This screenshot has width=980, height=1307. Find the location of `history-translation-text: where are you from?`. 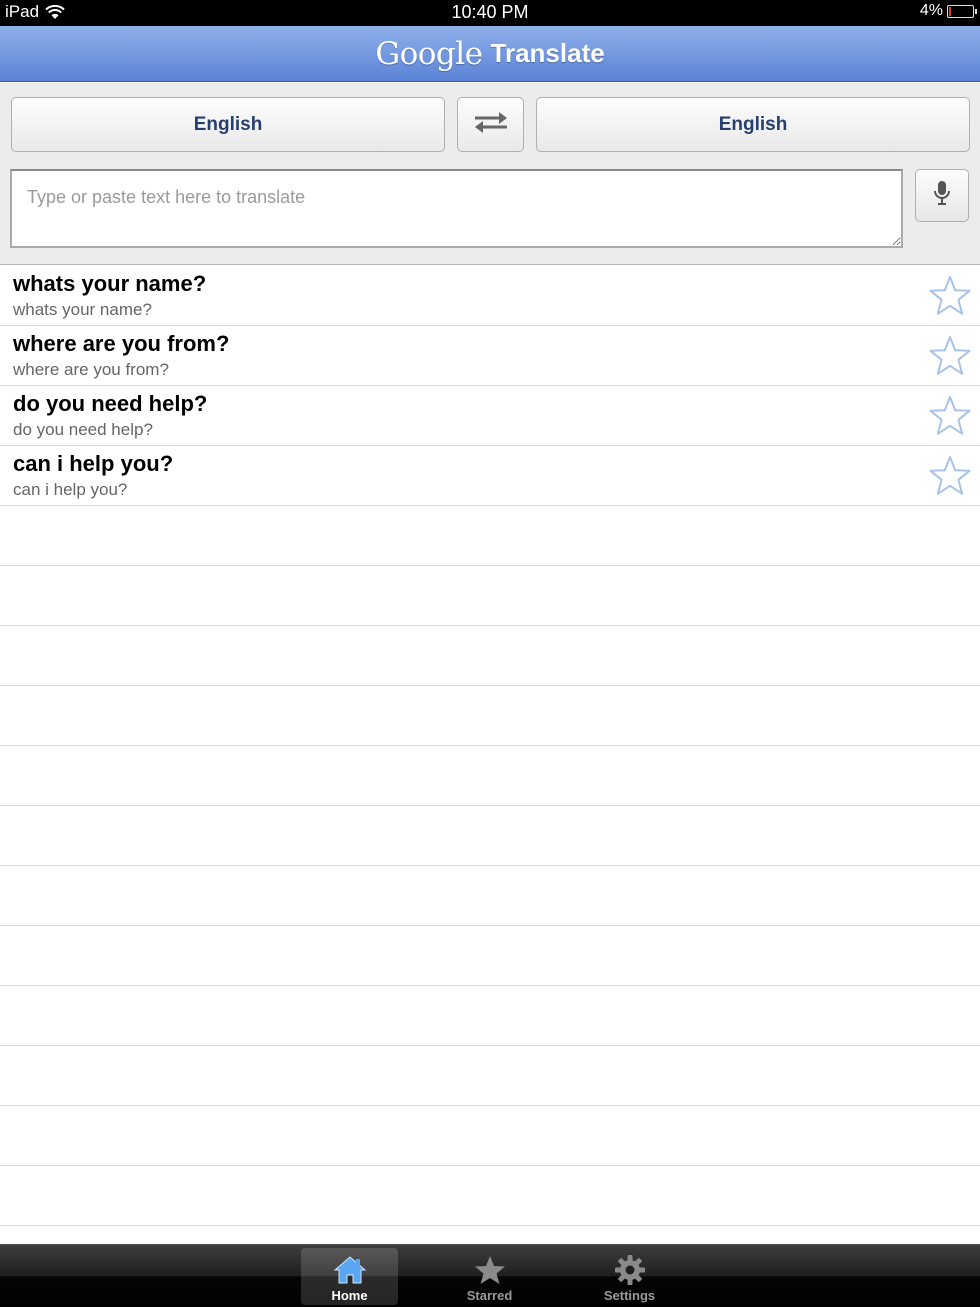

history-translation-text: where are you from? is located at coordinates (91, 369).